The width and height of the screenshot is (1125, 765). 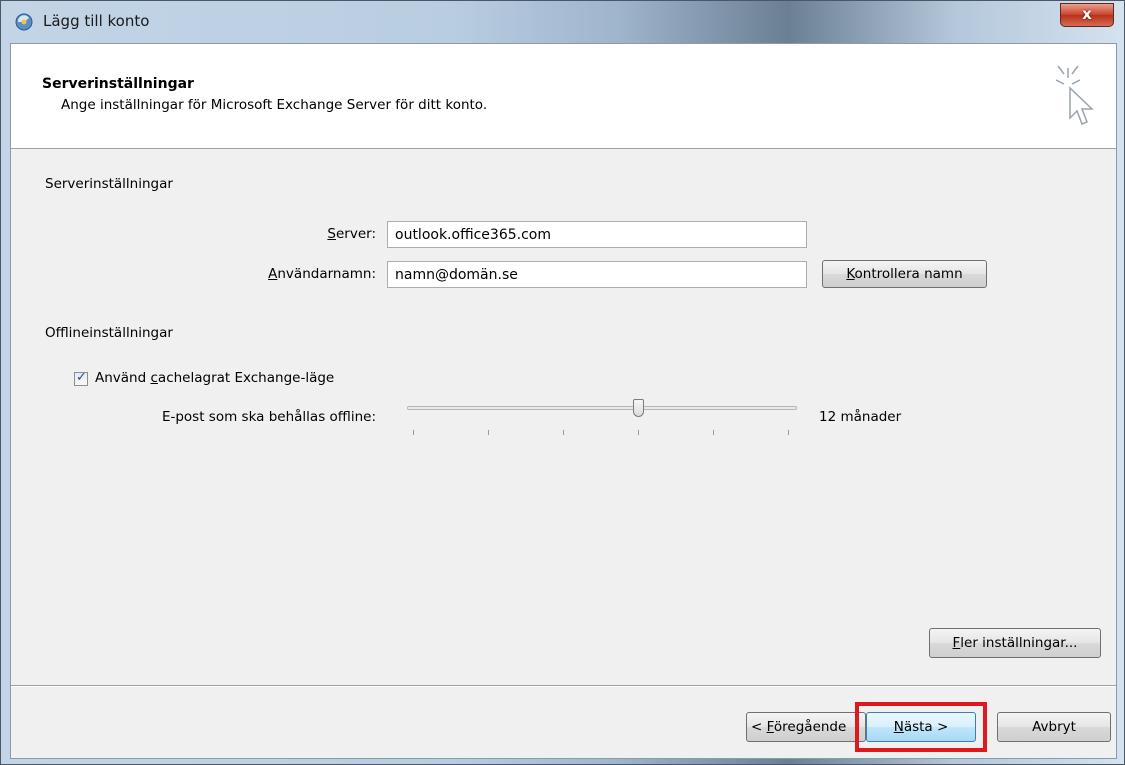 I want to click on offline-mail-slider, so click(x=602, y=408).